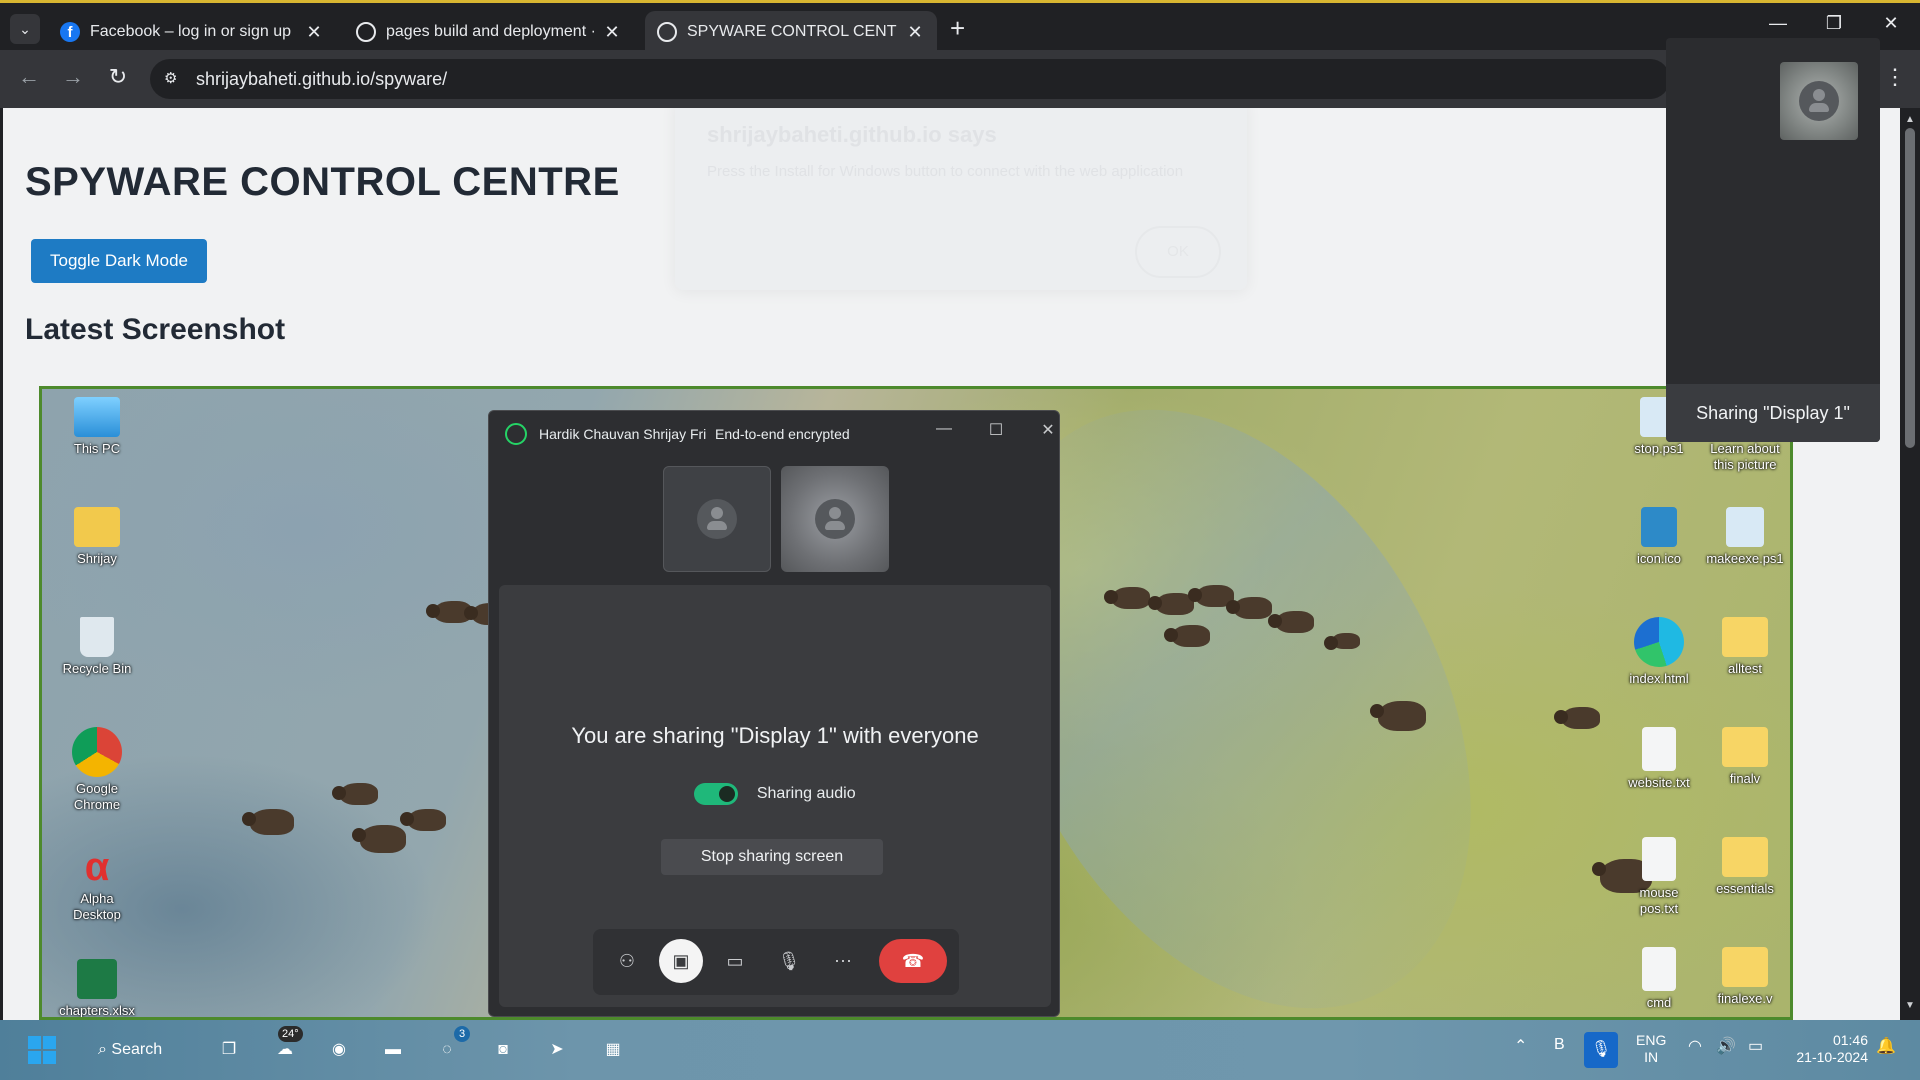 The height and width of the screenshot is (1080, 1920). I want to click on toggle-dark-mode-button: Toggle Dark Mode, so click(119, 261).